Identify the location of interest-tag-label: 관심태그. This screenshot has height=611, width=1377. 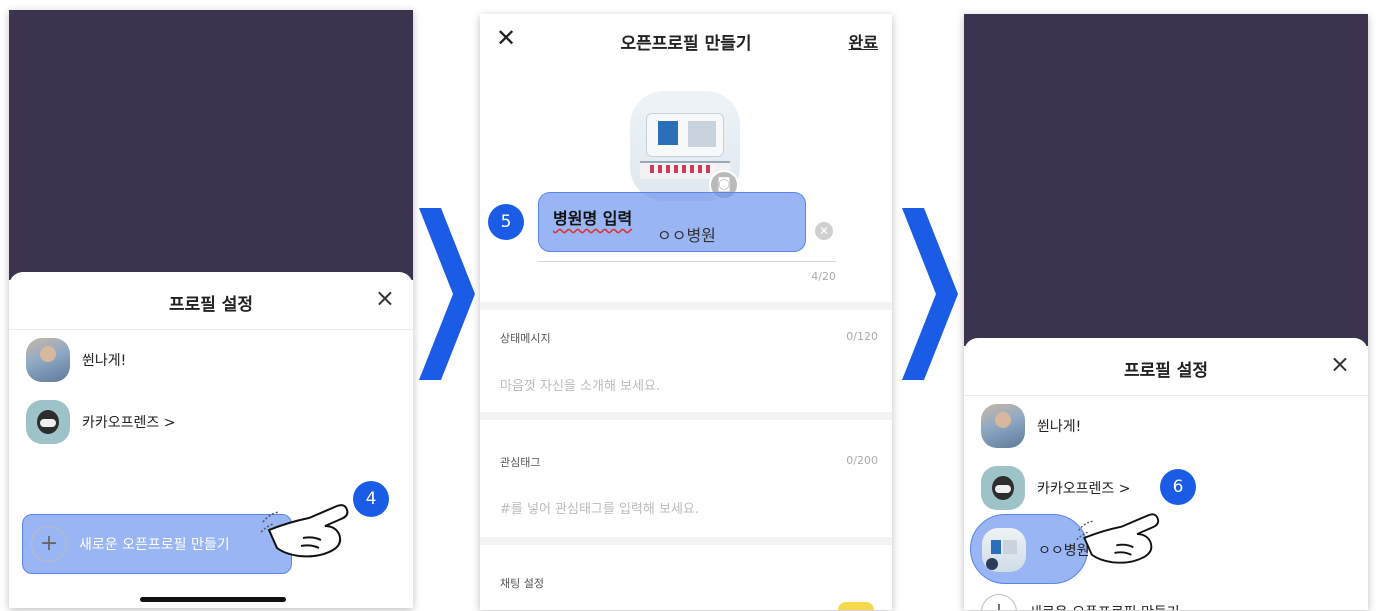
(520, 462).